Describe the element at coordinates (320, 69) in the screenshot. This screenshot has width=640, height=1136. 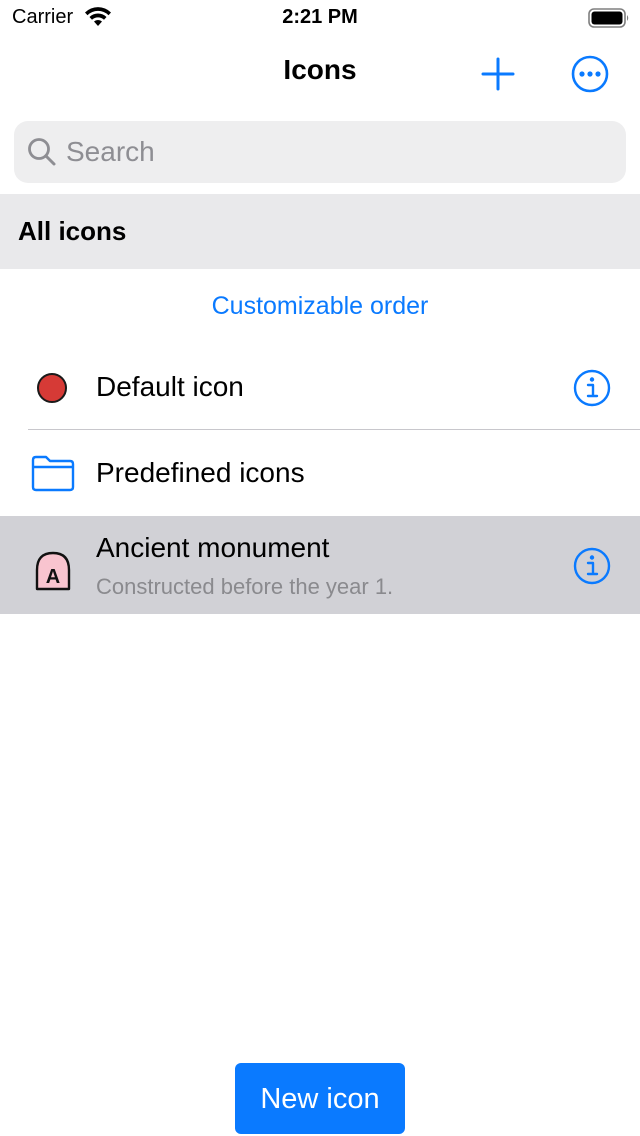
I see `page-title: Icons` at that location.